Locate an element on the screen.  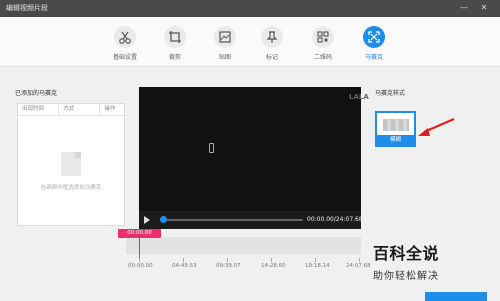
blur-preview is located at coordinates (396, 125).